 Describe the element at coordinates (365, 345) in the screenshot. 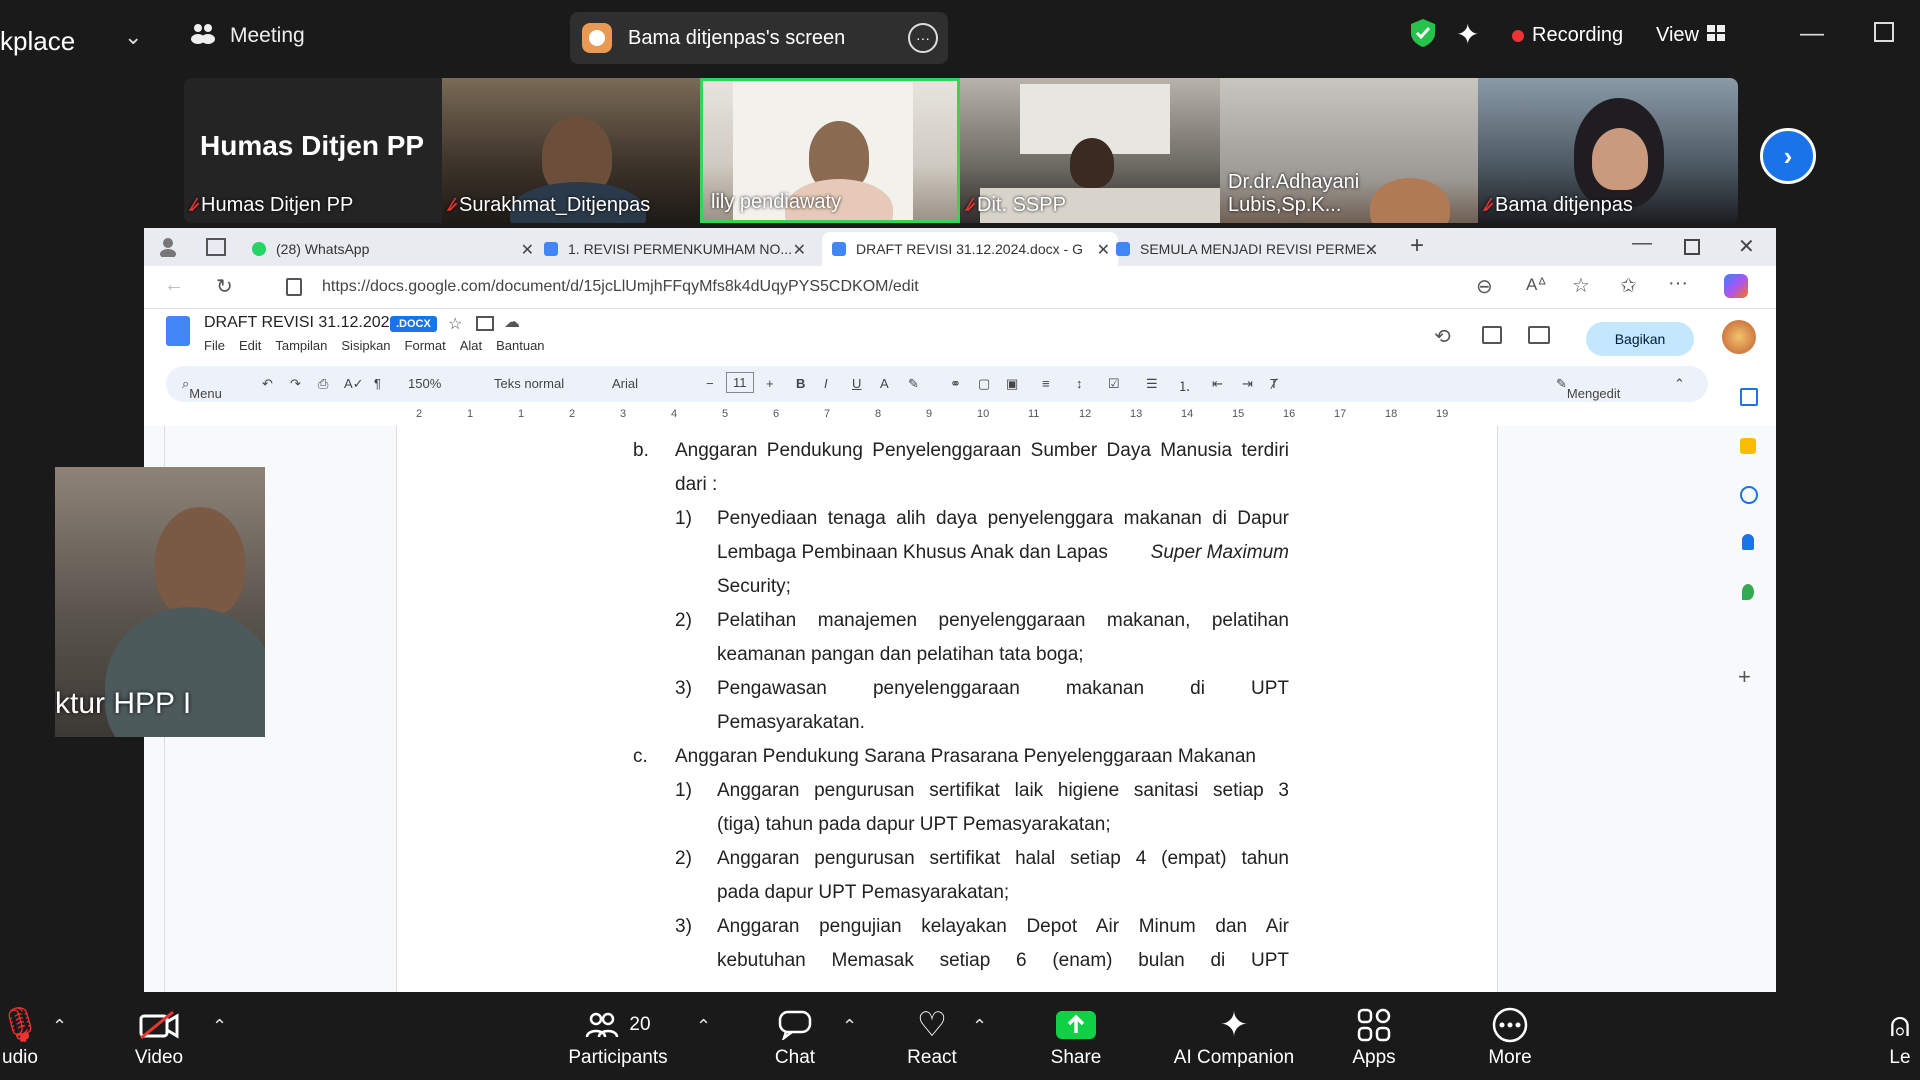

I see `menu-insert: Sisipkan` at that location.